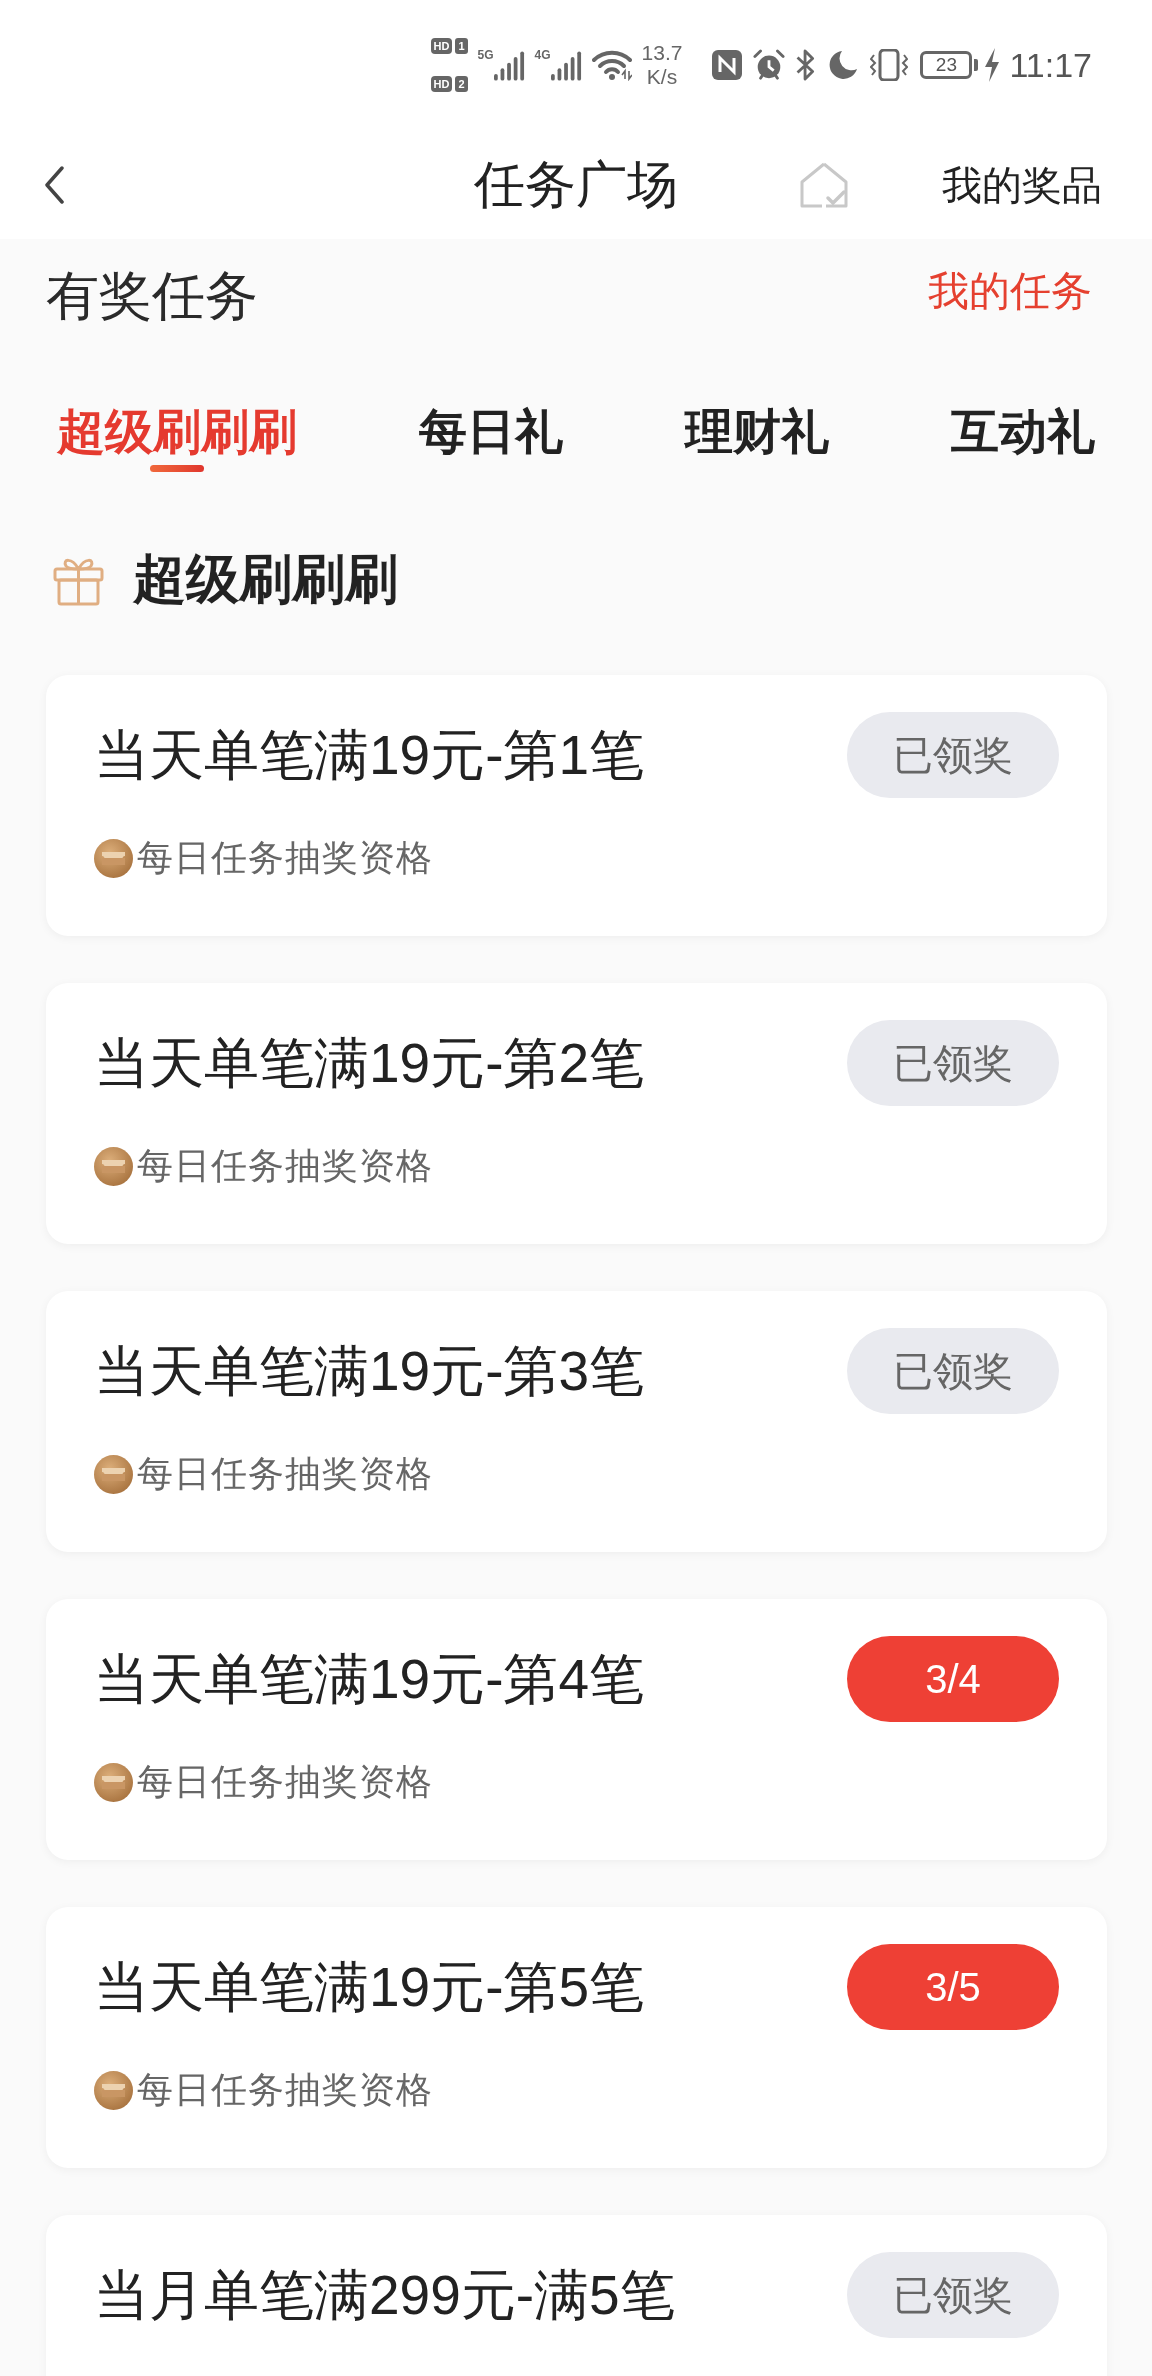 This screenshot has width=1152, height=2376. Describe the element at coordinates (54, 184) in the screenshot. I see `back-chevron-icon` at that location.